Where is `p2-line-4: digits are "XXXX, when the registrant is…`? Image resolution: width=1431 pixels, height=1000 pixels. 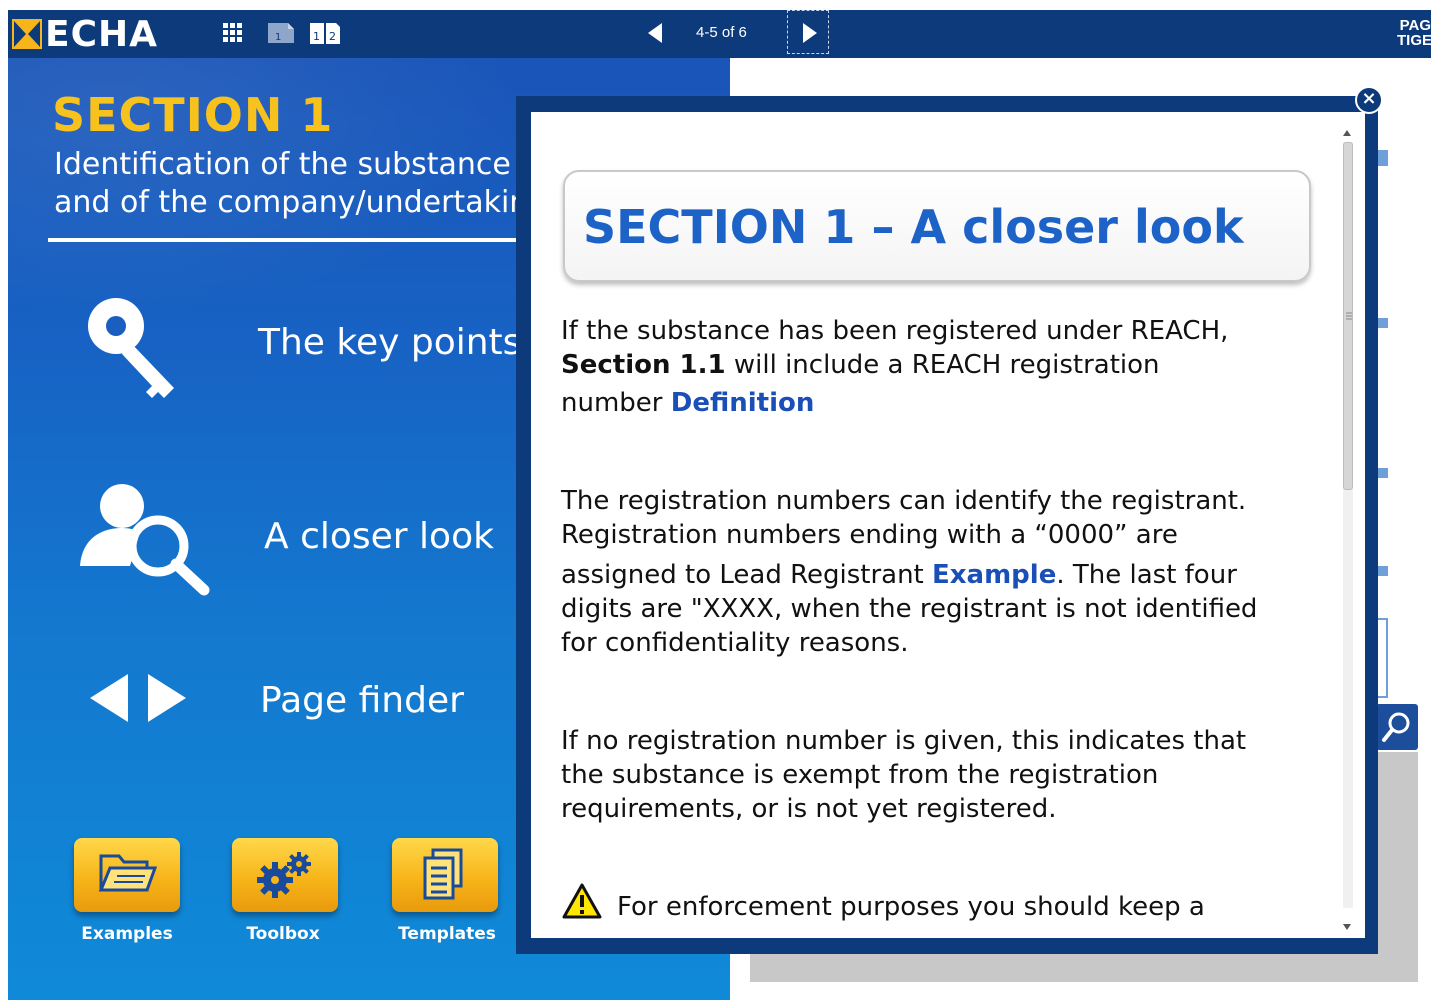
p2-line-4: digits are "XXXX, when the registrant is… is located at coordinates (909, 609).